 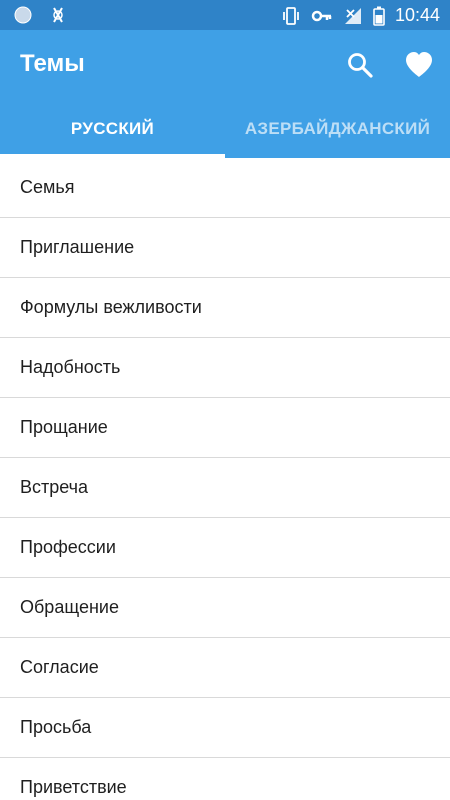 What do you see at coordinates (40, 15) in the screenshot?
I see `status-left` at bounding box center [40, 15].